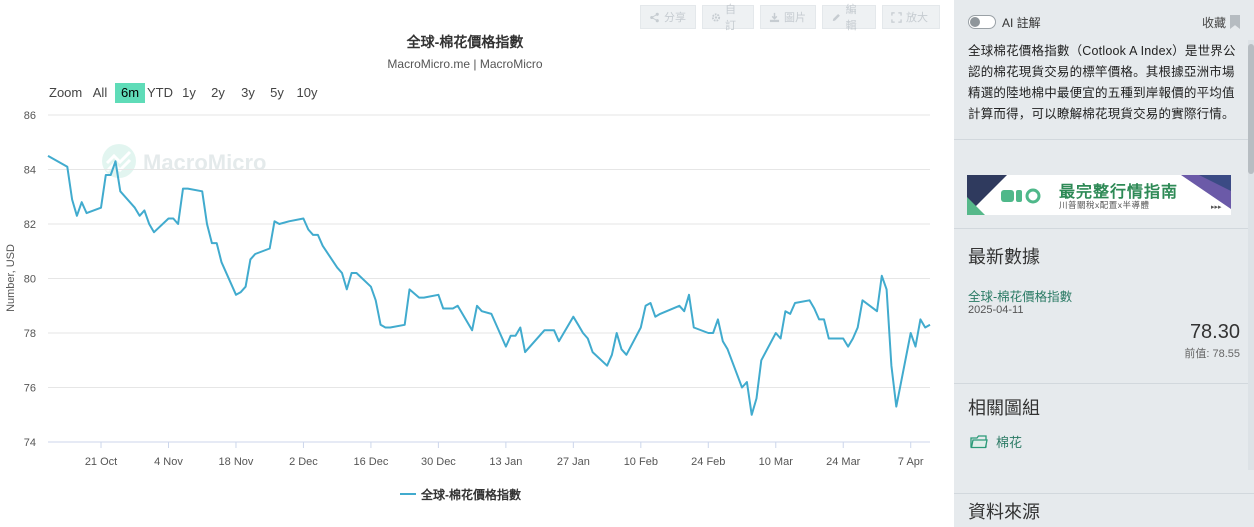  I want to click on x-tick-label: 24 Feb, so click(708, 462).